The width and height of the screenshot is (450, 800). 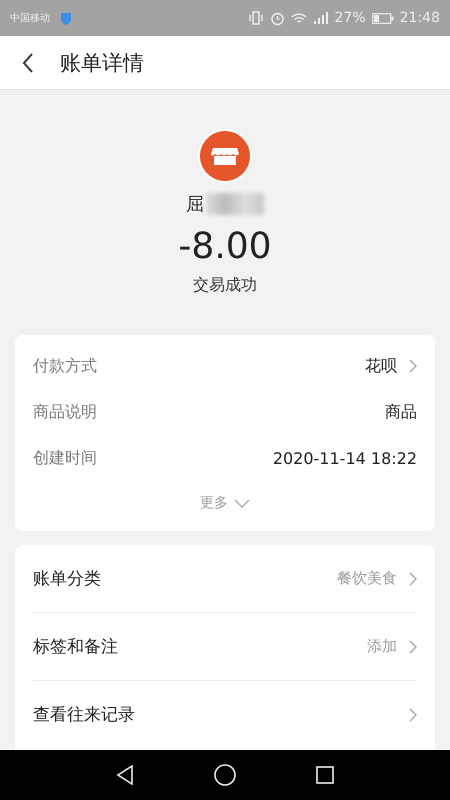 What do you see at coordinates (65, 412) in the screenshot?
I see `detail-label: 商品说明` at bounding box center [65, 412].